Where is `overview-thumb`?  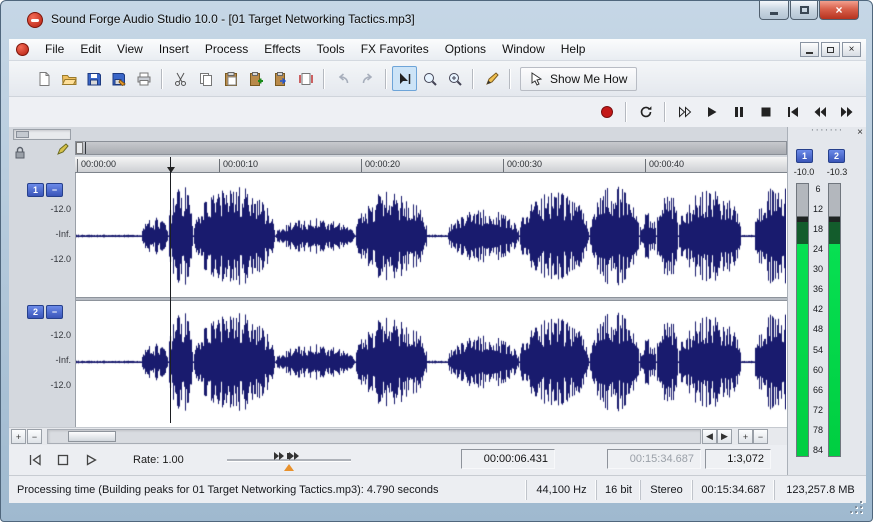 overview-thumb is located at coordinates (79, 148).